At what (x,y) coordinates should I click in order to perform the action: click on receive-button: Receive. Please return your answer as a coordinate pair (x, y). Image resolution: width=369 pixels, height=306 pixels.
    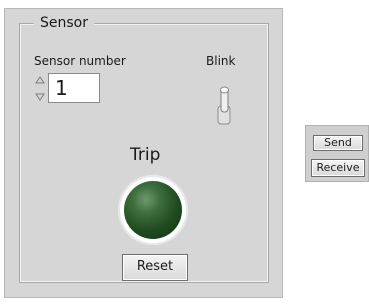
    Looking at the image, I should click on (338, 168).